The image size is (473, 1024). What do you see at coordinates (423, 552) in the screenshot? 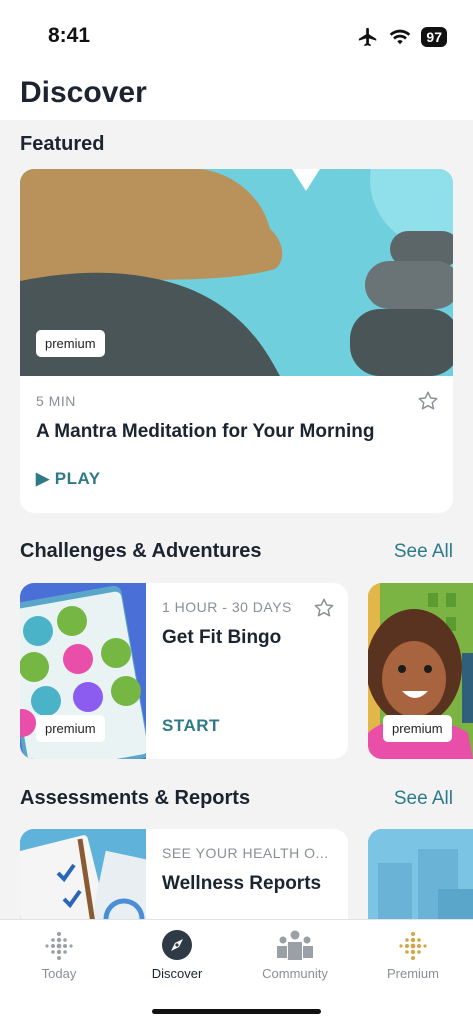
I see `challenges-see-all-link: See All` at bounding box center [423, 552].